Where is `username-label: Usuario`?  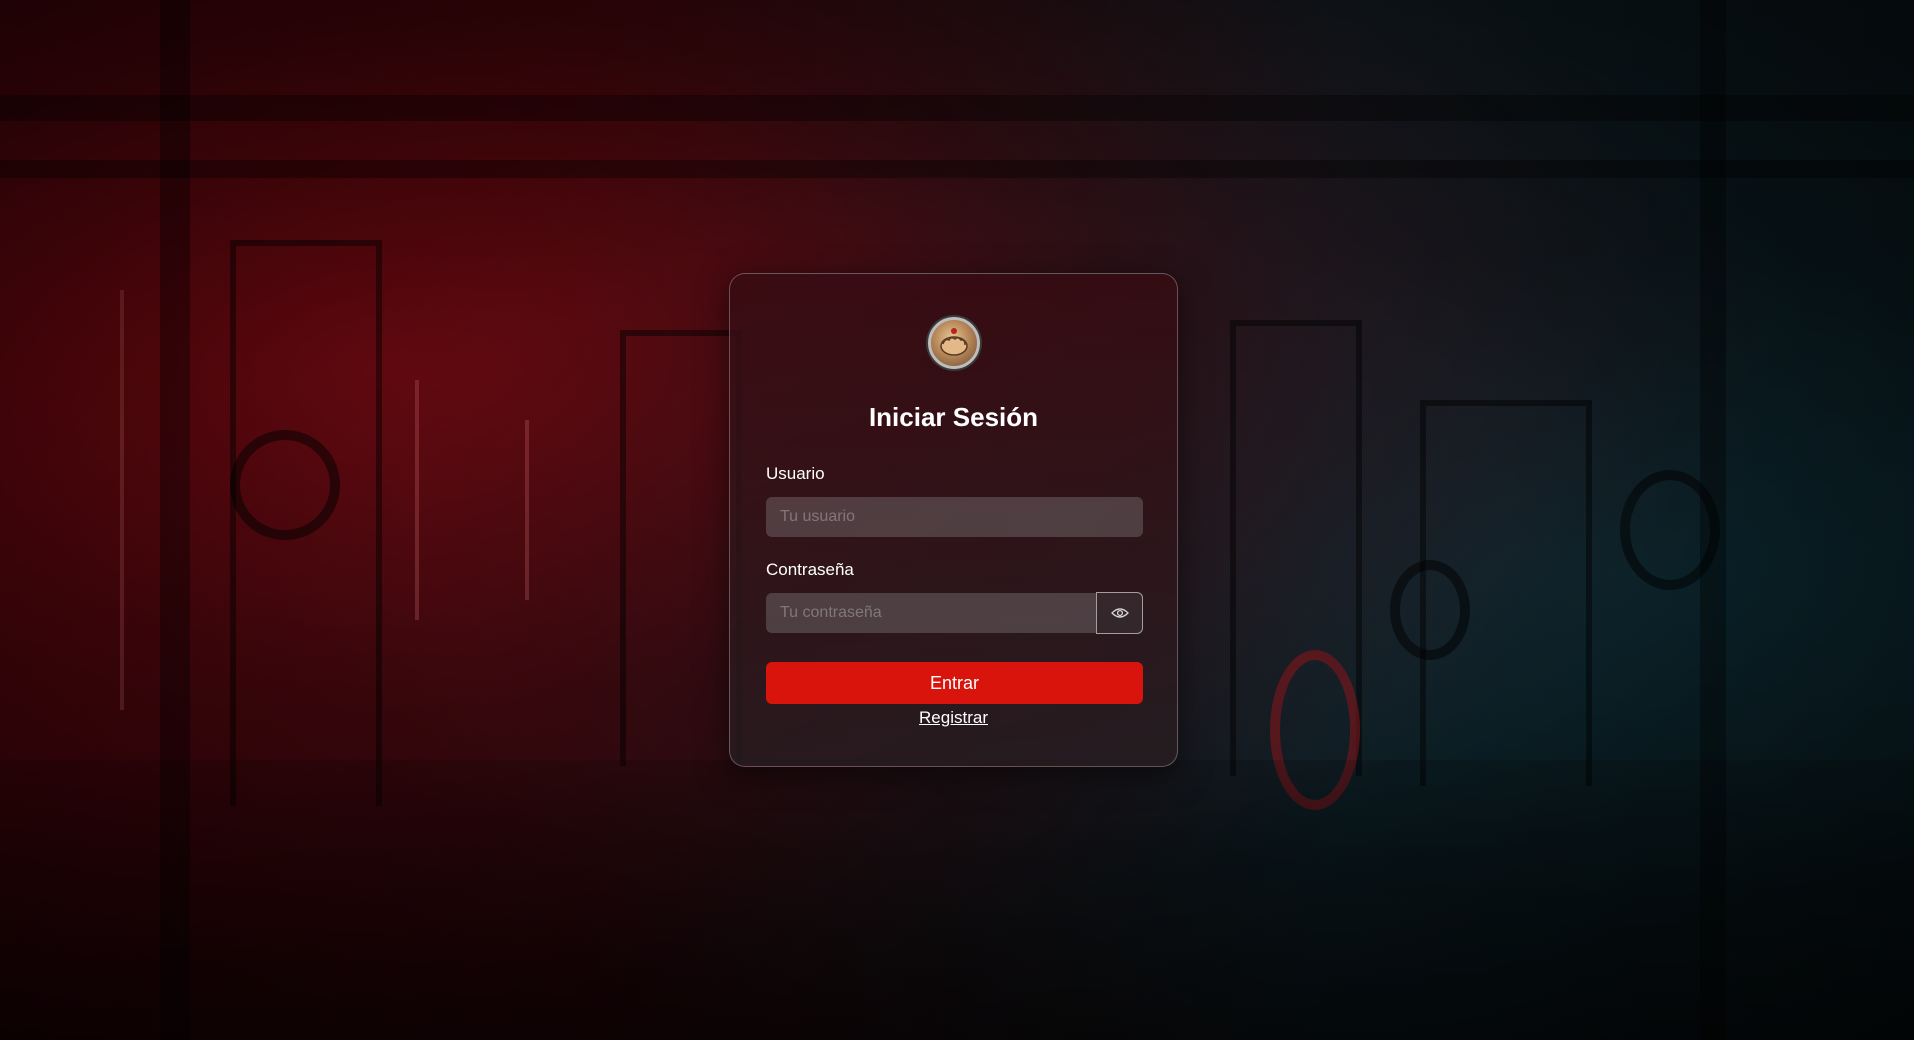
username-label: Usuario is located at coordinates (795, 473).